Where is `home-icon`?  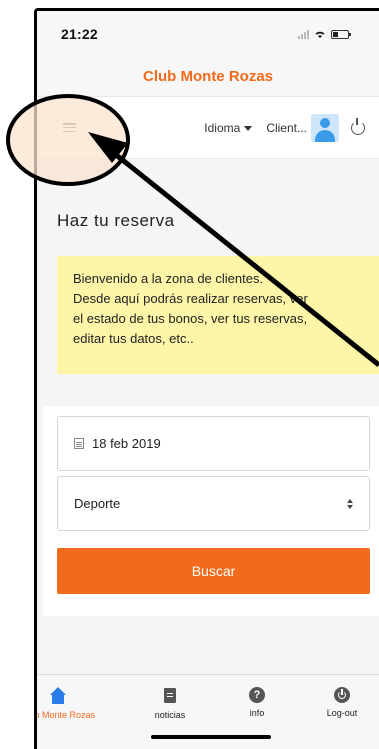 home-icon is located at coordinates (58, 696).